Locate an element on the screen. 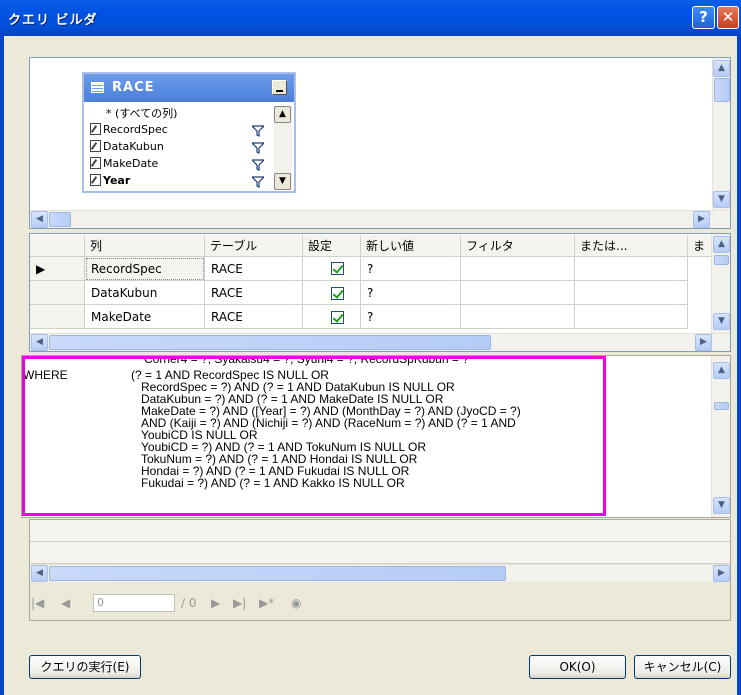 The height and width of the screenshot is (695, 741). grid-header-or-2: また is located at coordinates (700, 246).